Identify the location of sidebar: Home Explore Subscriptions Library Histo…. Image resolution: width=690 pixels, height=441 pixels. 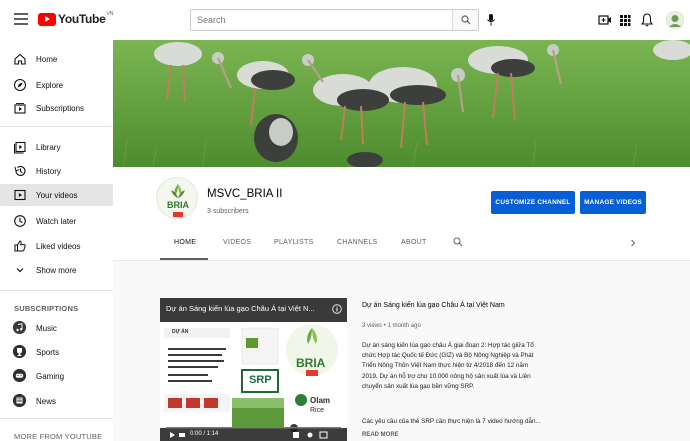
(56, 240).